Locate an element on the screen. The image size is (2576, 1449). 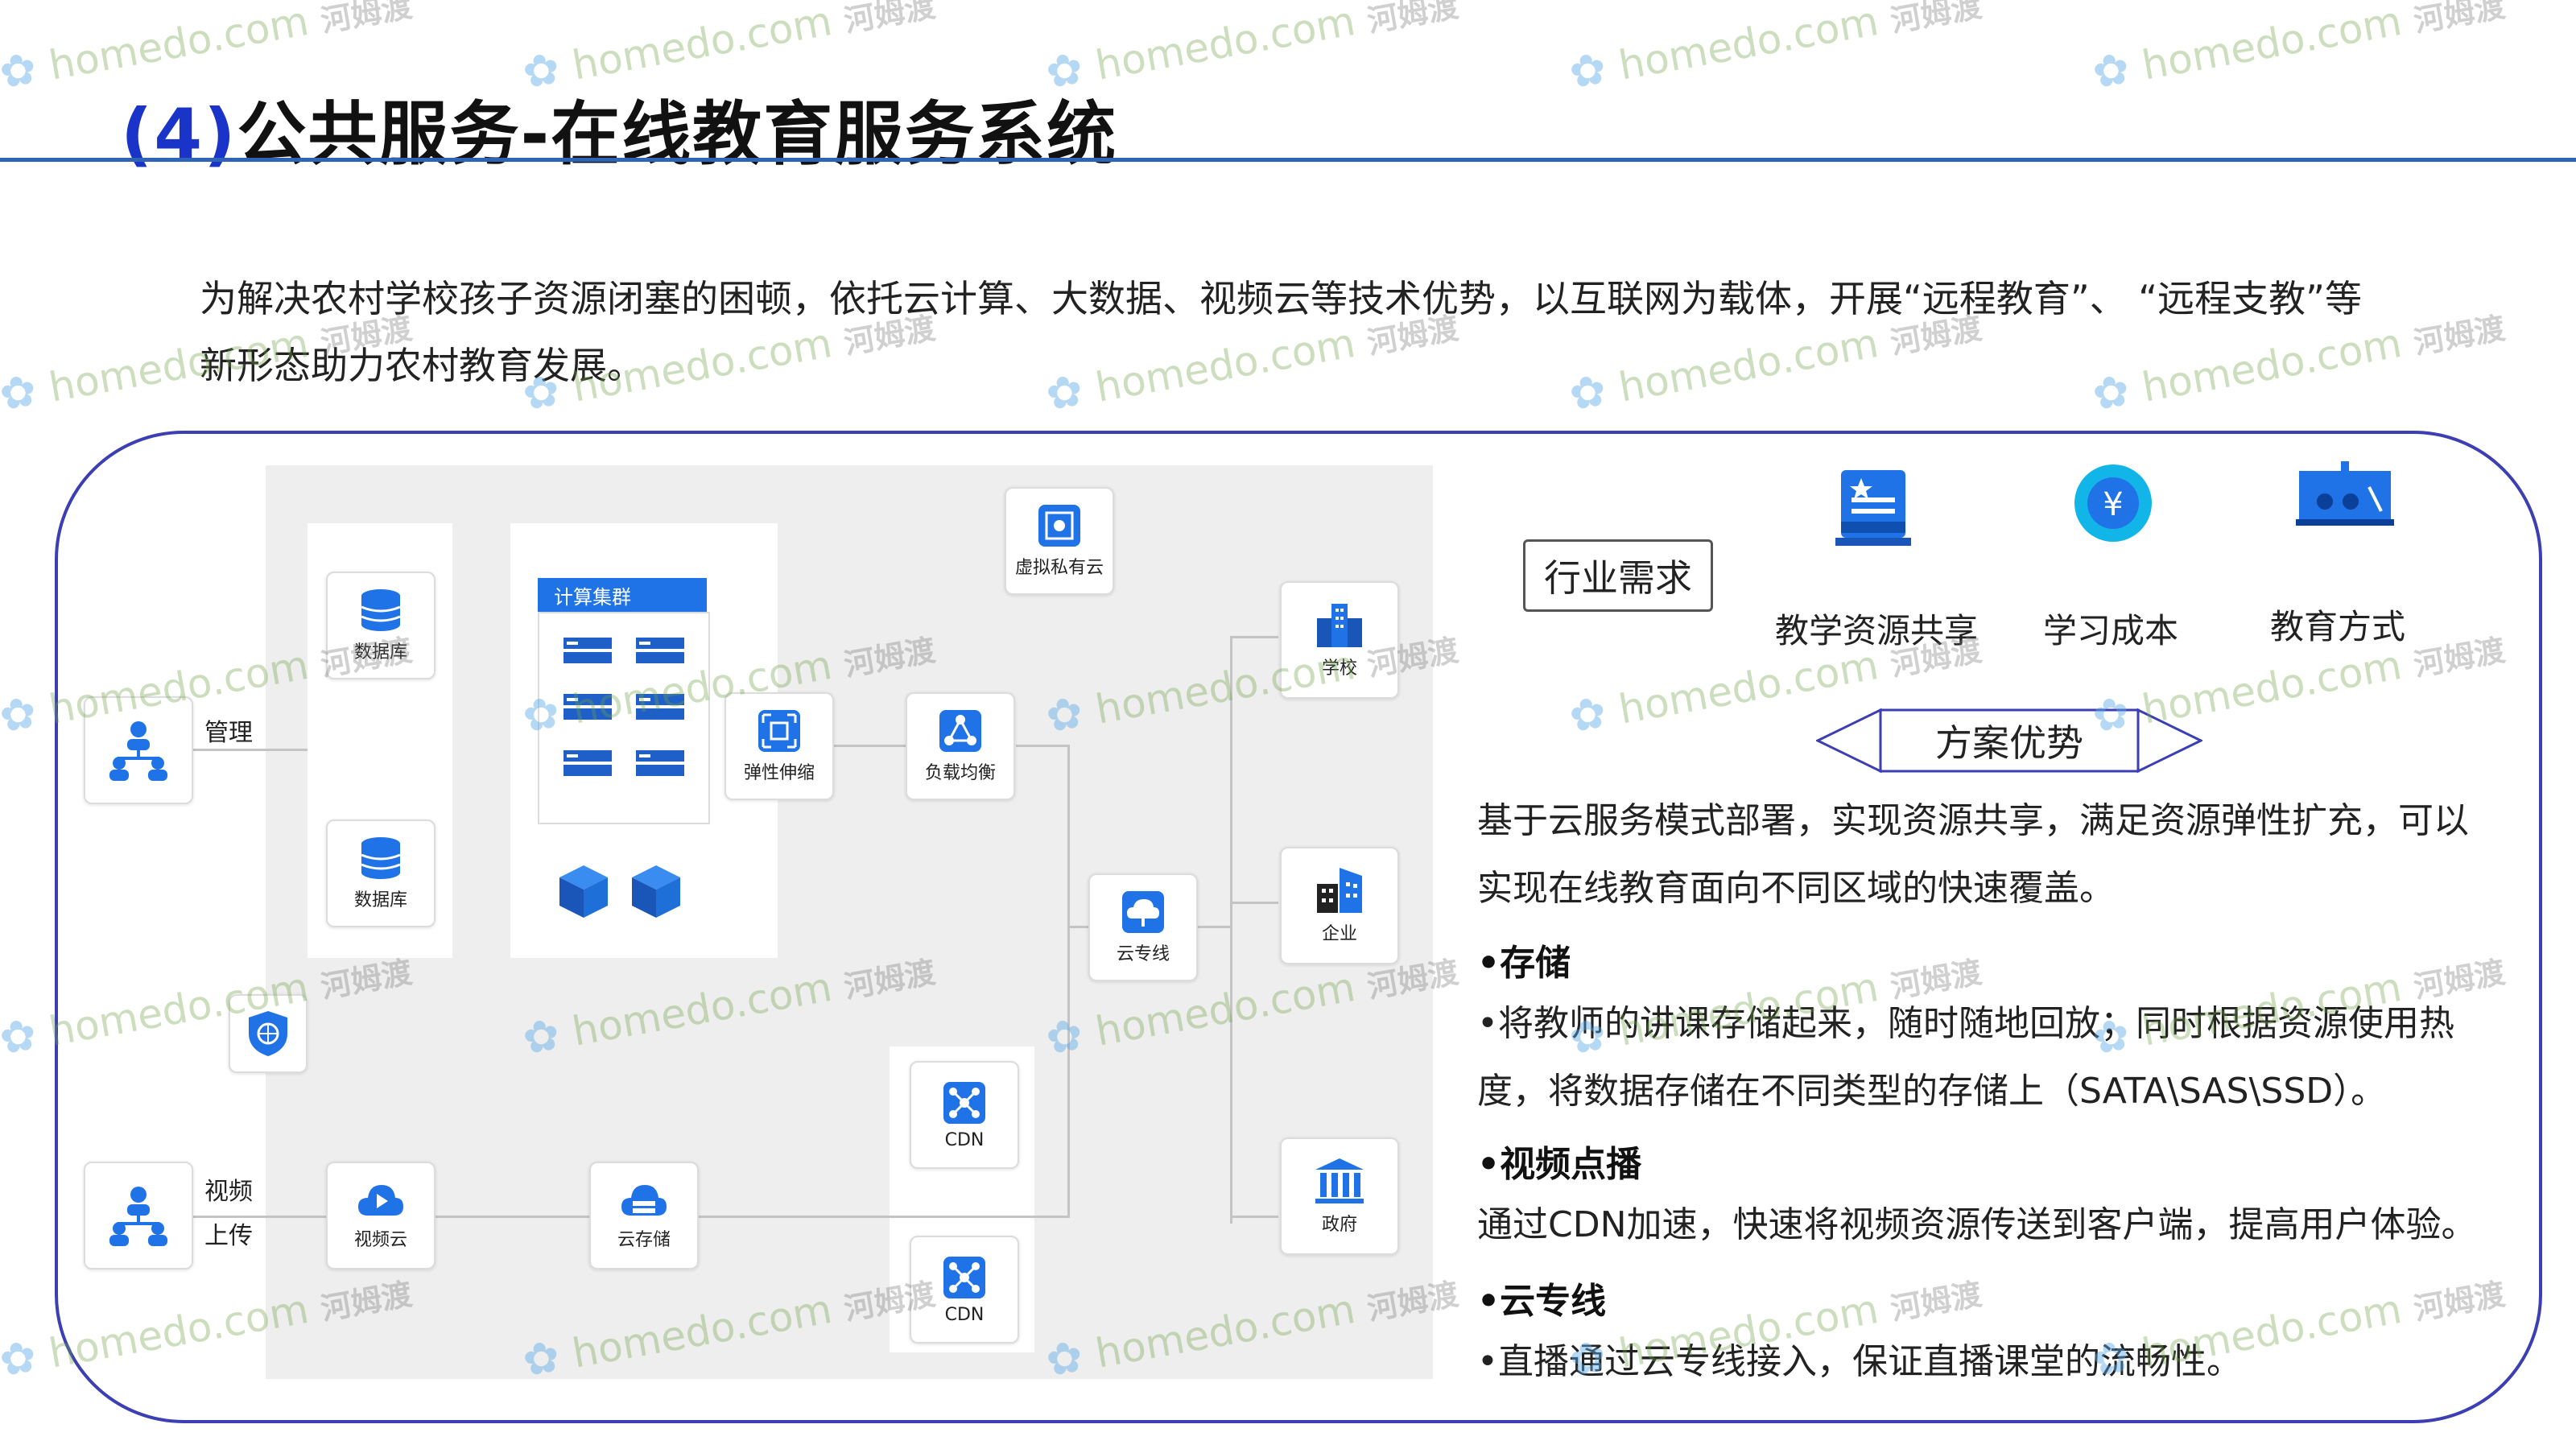
load-balancer-node: 负载均衡 is located at coordinates (960, 746).